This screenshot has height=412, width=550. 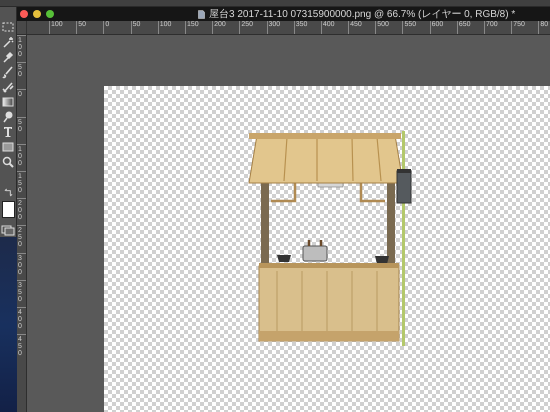 I want to click on rectangle-tool-icon, so click(x=8, y=147).